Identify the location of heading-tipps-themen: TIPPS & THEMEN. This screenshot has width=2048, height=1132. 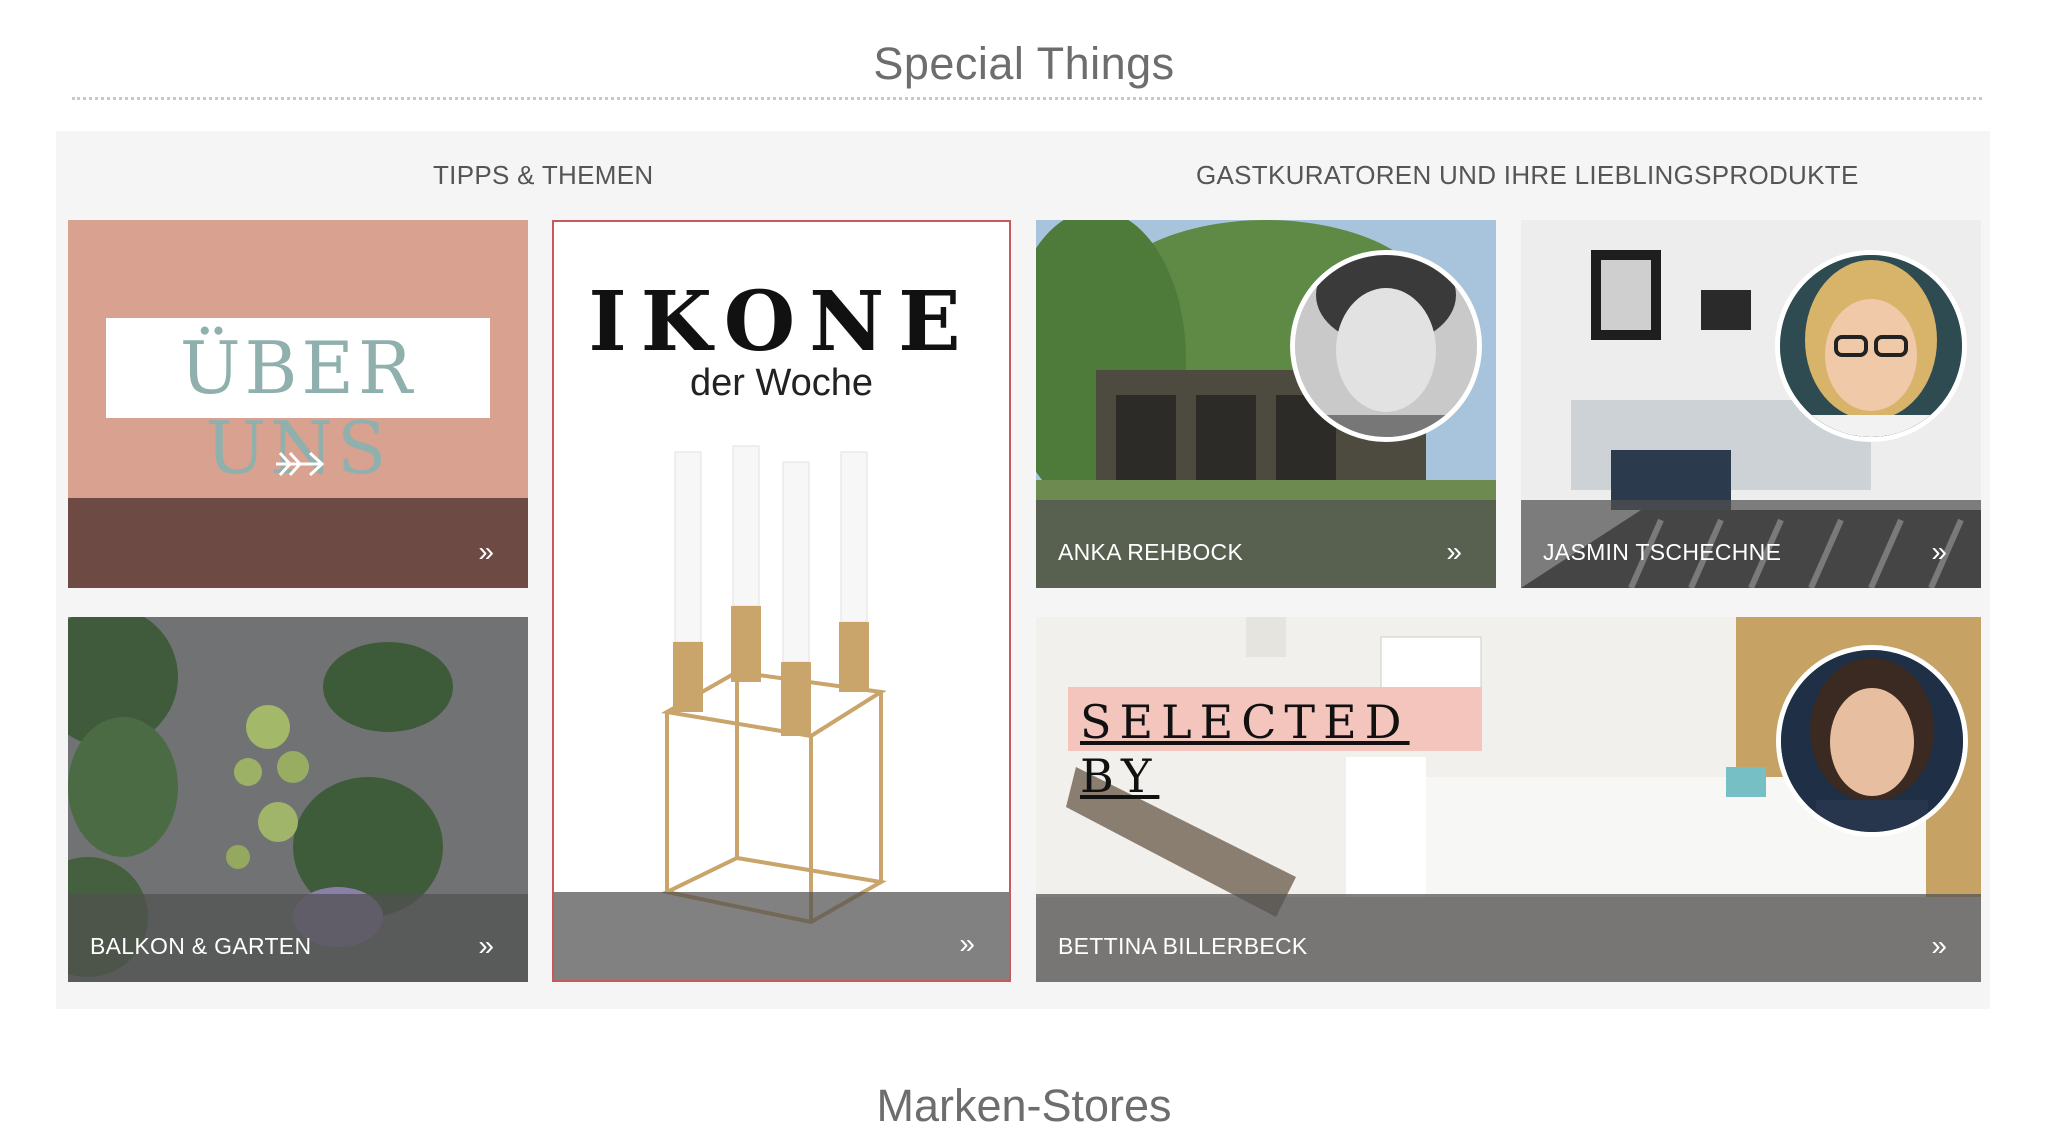
(543, 175).